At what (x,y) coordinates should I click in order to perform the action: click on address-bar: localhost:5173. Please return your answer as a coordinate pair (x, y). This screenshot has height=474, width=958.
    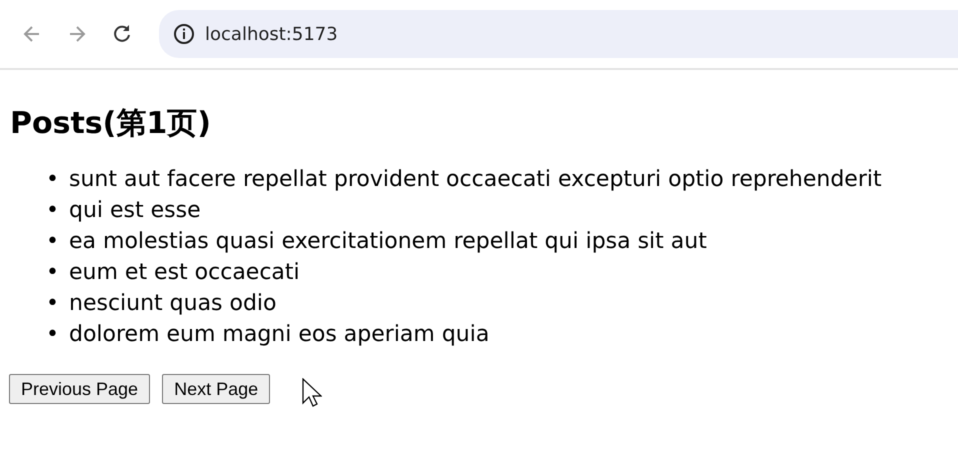
    Looking at the image, I should click on (558, 34).